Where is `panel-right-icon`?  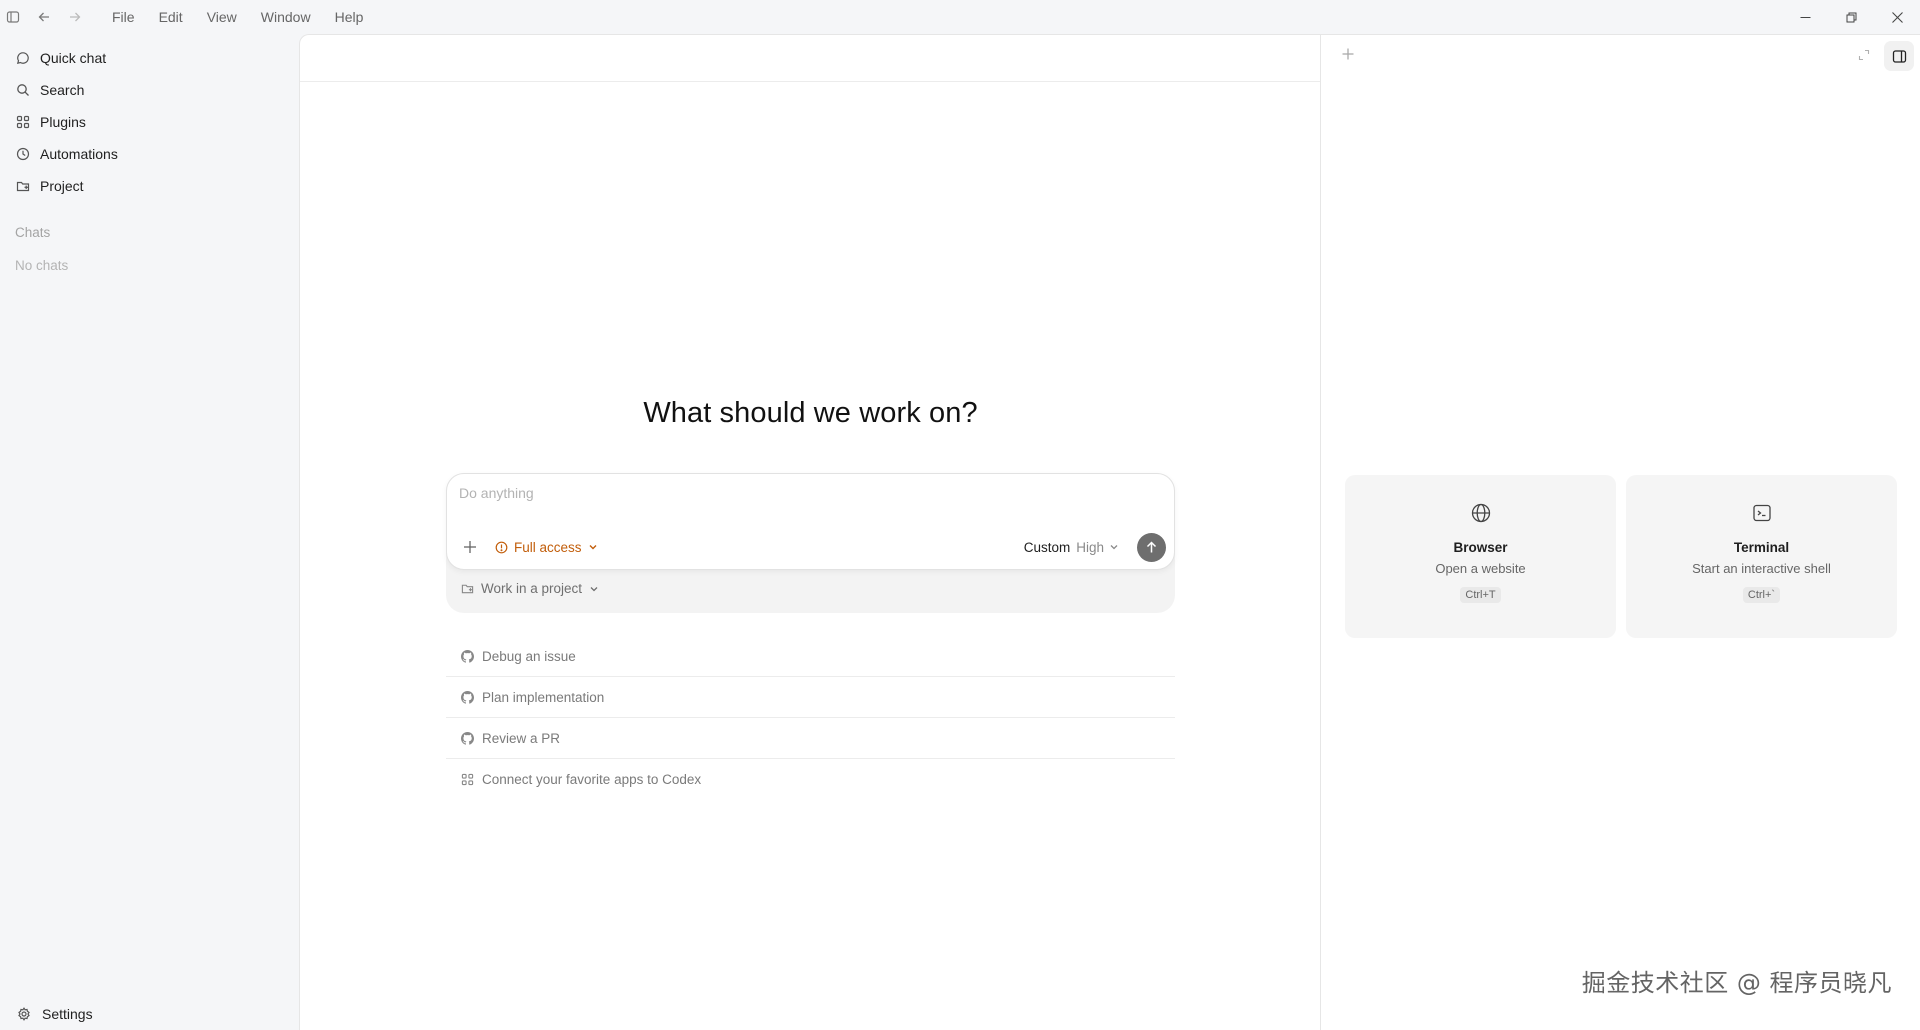 panel-right-icon is located at coordinates (1899, 56).